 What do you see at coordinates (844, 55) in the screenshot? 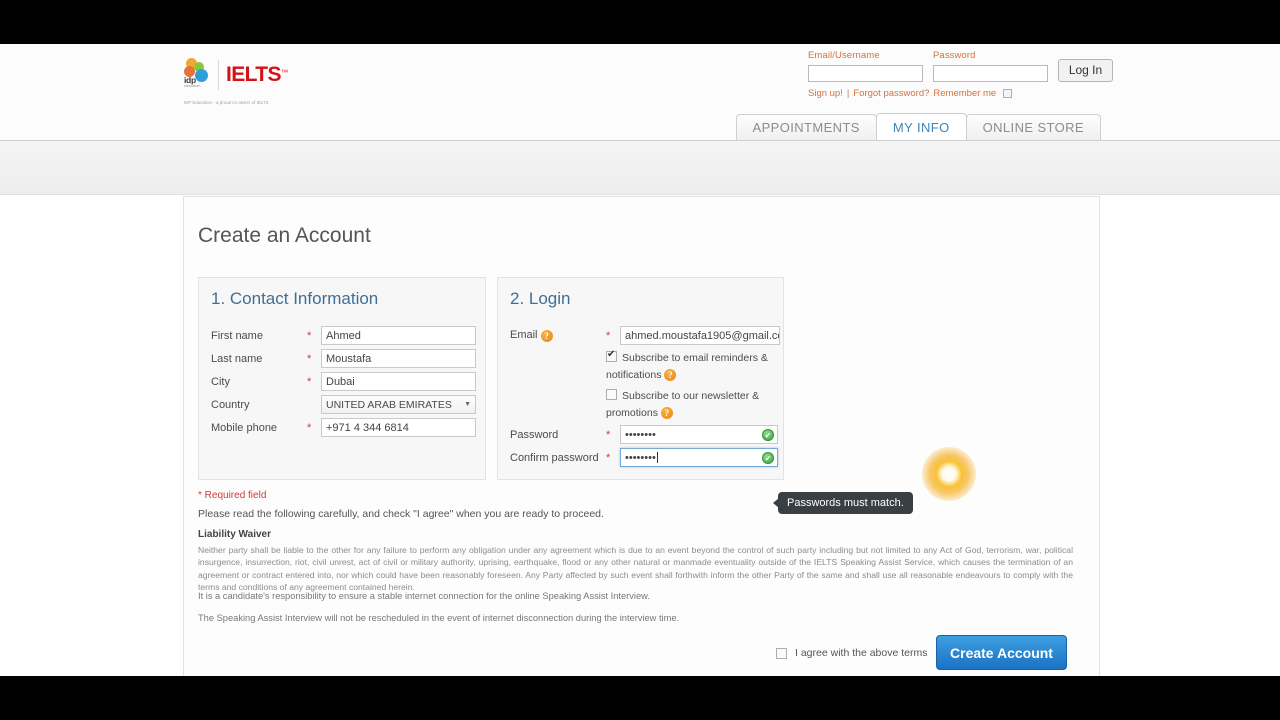
I see `login-email-label: Email/Username` at bounding box center [844, 55].